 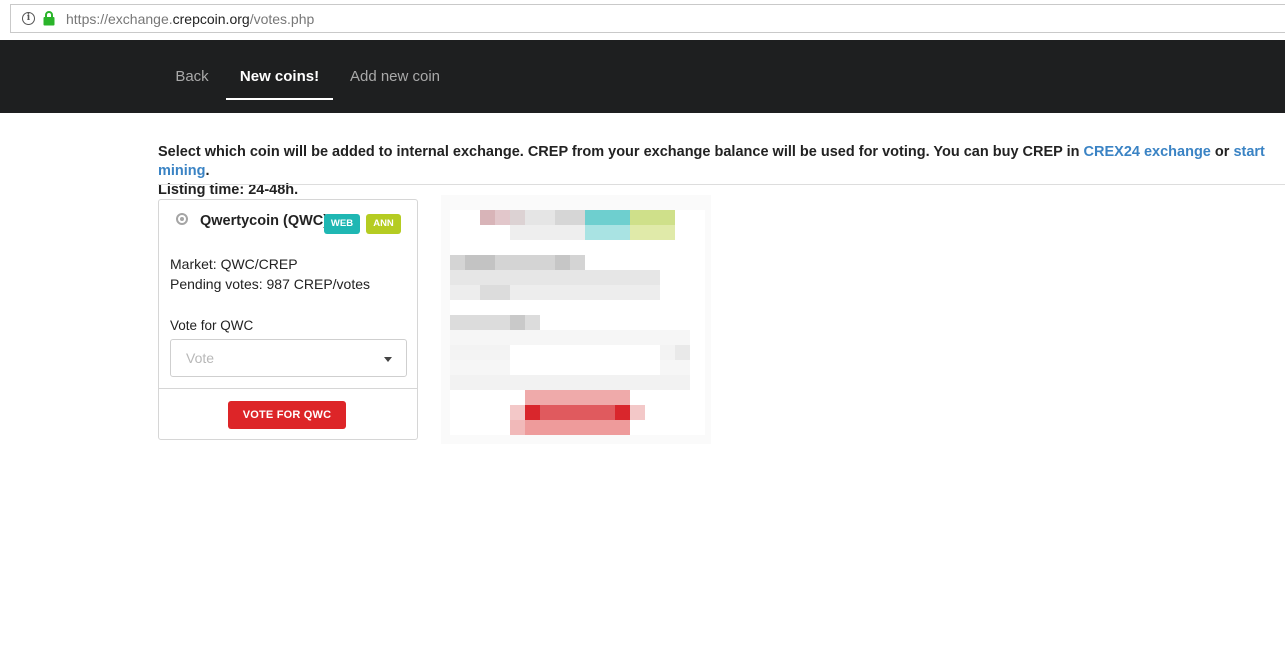 I want to click on url-path: /votes.php, so click(x=282, y=19).